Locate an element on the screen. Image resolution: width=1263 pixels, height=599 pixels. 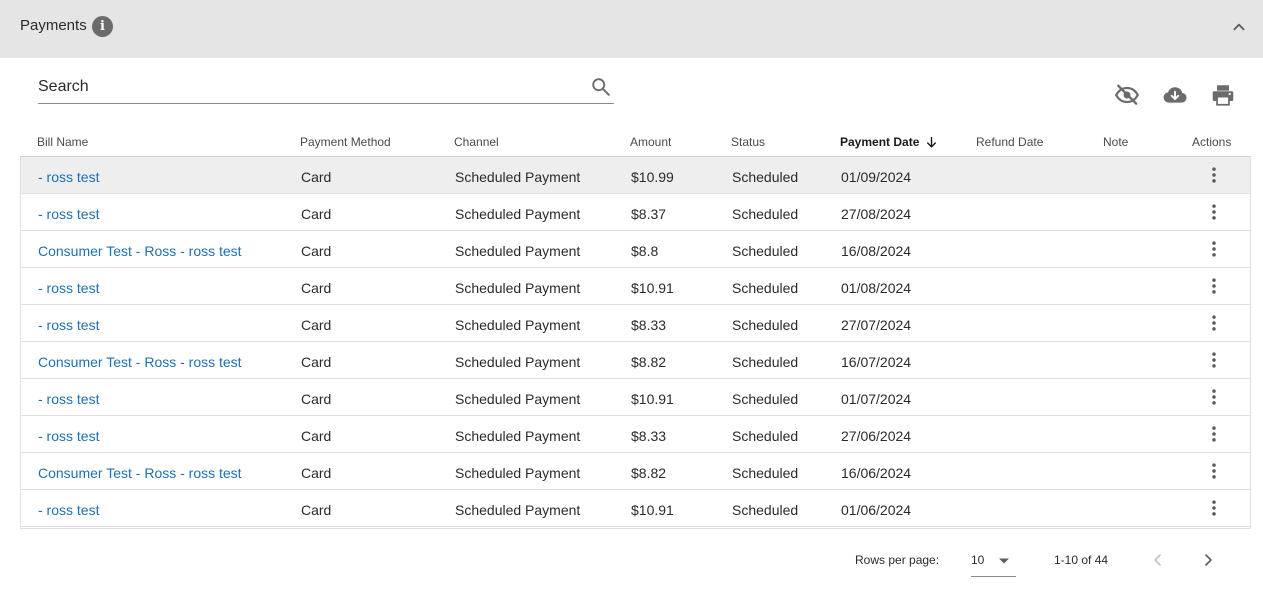
pagination: Rows per page: 10 1-10 of 44 is located at coordinates (631, 560).